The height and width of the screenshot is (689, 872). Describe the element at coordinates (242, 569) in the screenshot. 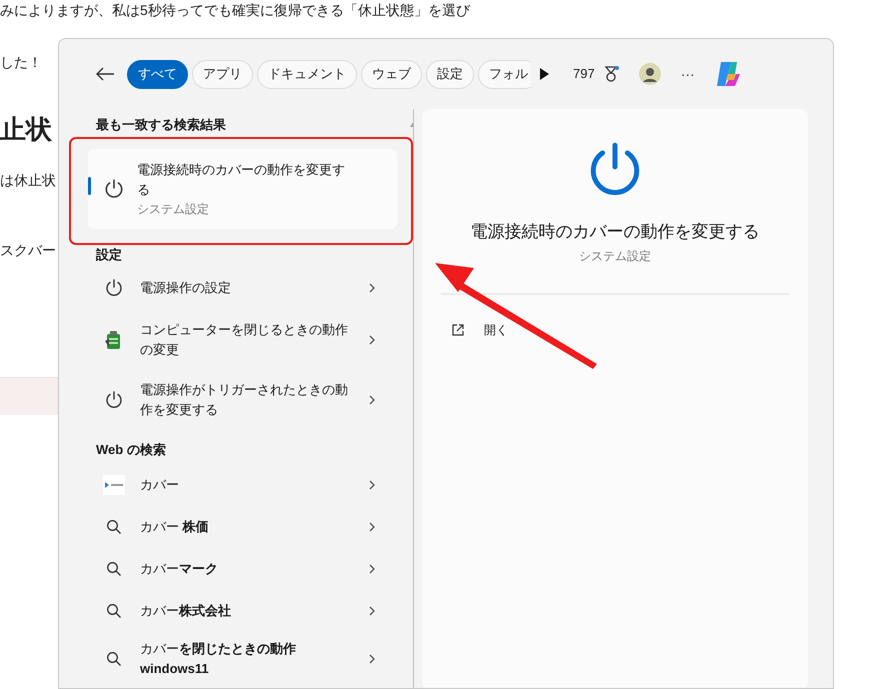

I see `result-row: カバーマーク` at that location.